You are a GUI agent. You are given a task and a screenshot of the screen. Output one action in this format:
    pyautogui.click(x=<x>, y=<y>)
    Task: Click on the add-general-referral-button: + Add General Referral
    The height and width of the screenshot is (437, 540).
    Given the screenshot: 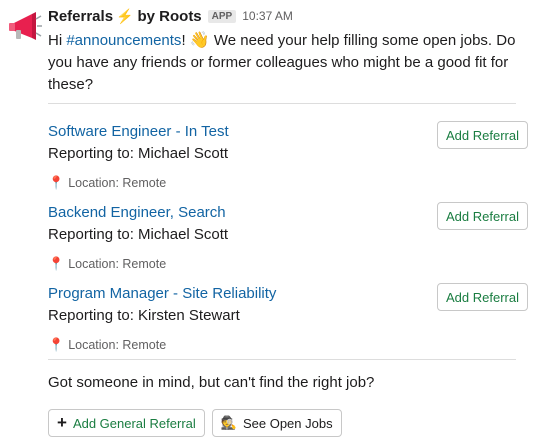 What is the action you would take?
    pyautogui.click(x=126, y=423)
    